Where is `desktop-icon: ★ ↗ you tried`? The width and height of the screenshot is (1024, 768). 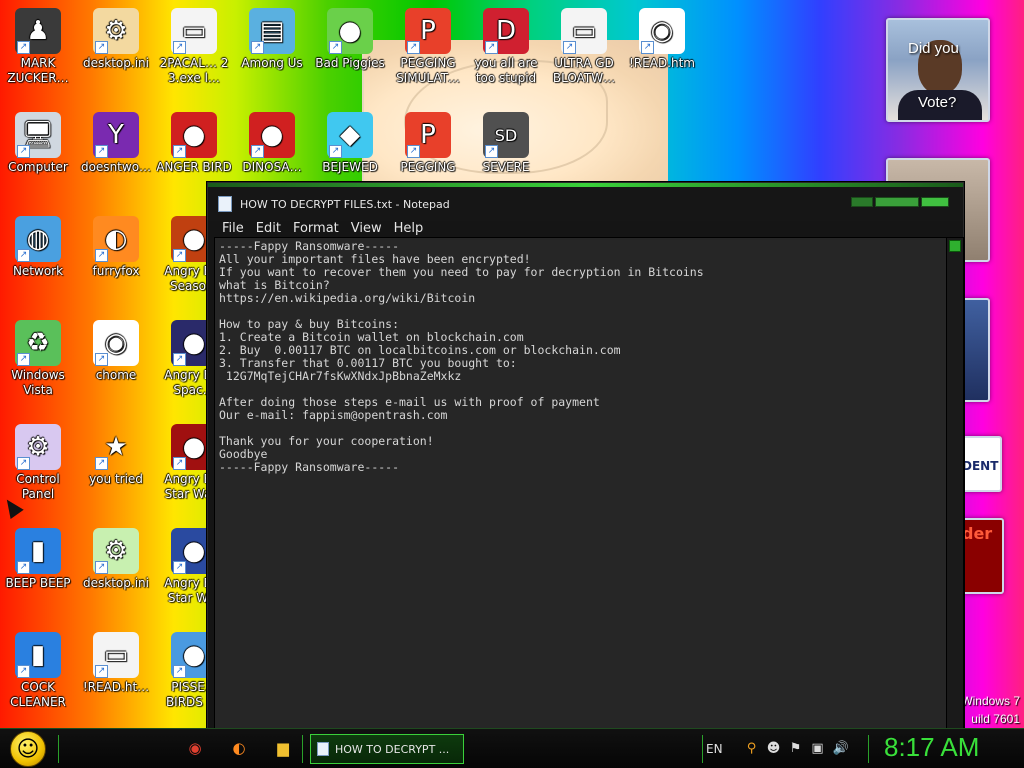
desktop-icon: ★ ↗ you tried is located at coordinates (116, 455).